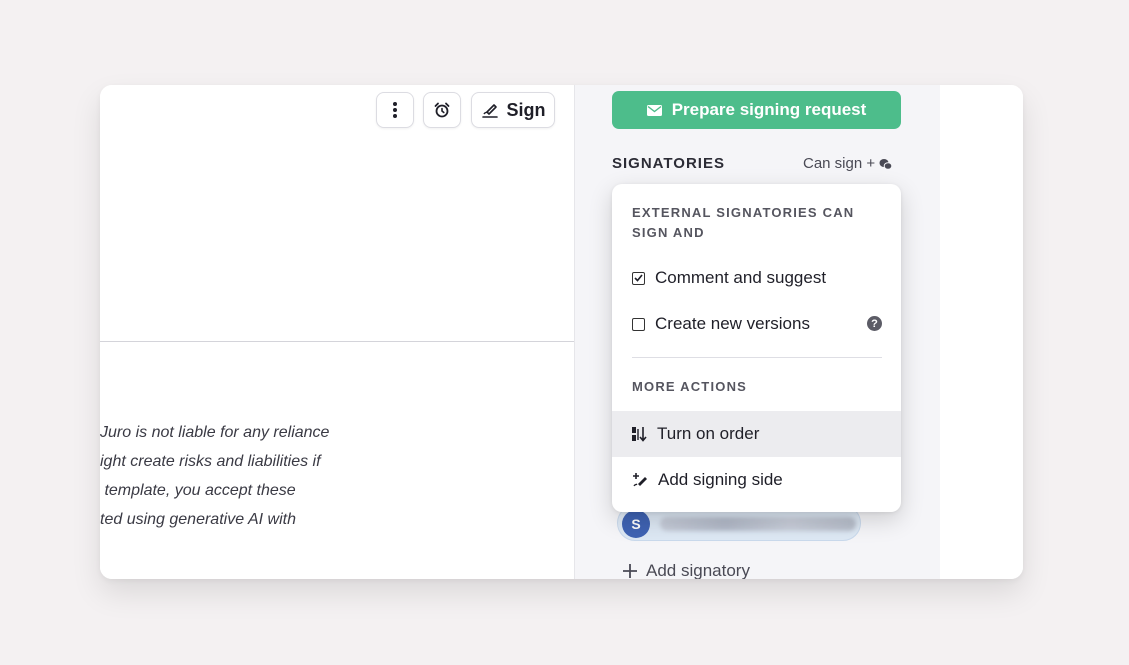 The width and height of the screenshot is (1129, 665). I want to click on add-signing-side-action: Add signing side, so click(756, 480).